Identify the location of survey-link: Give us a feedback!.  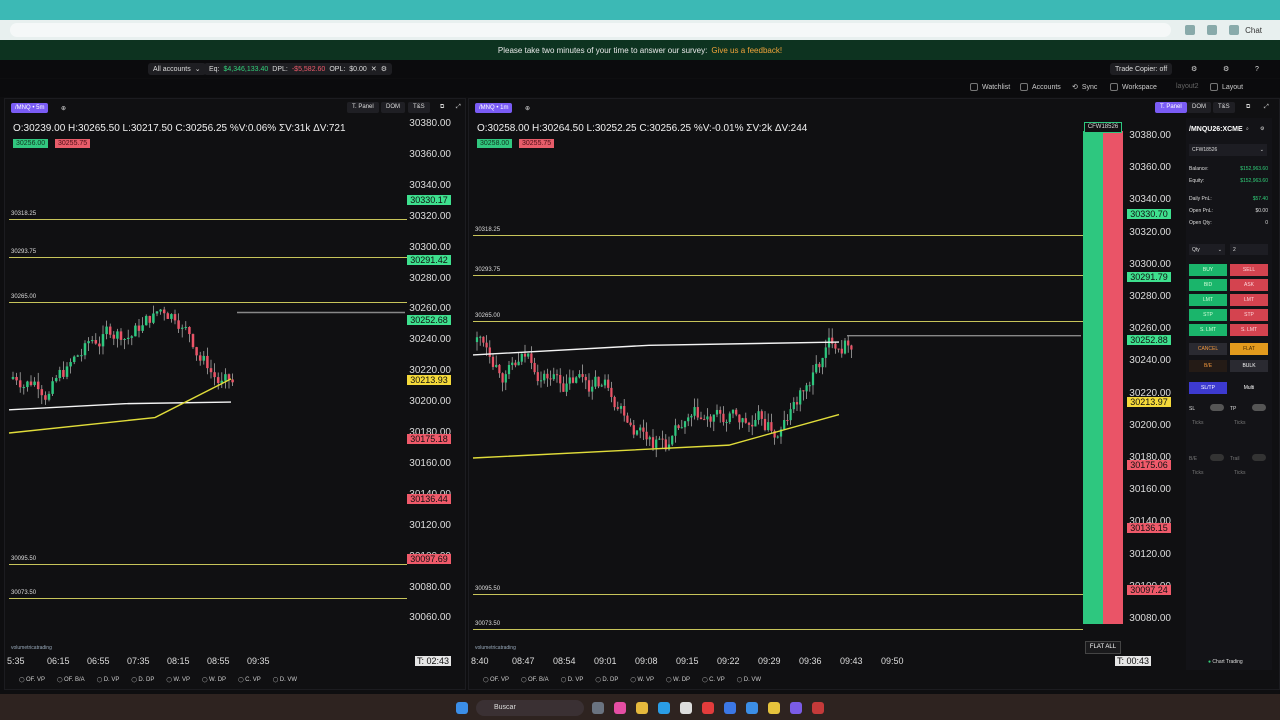
(746, 50).